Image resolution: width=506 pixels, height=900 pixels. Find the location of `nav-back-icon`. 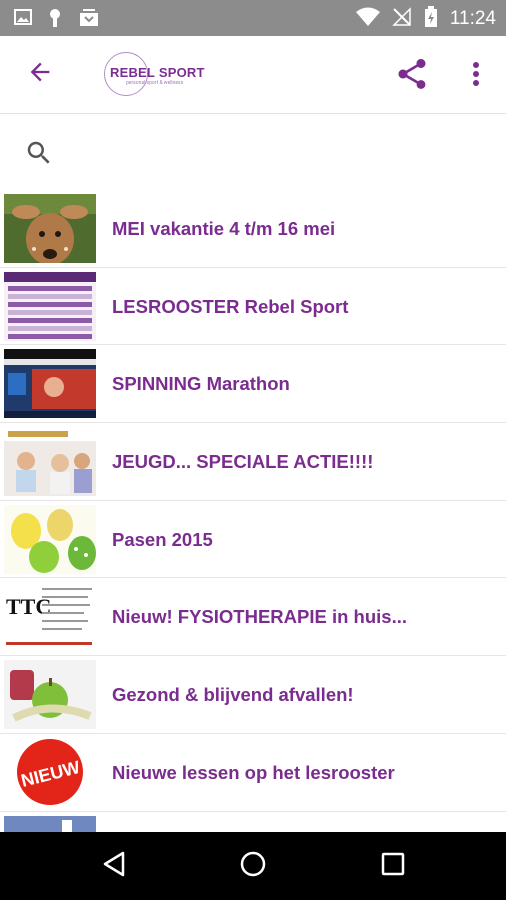

nav-back-icon is located at coordinates (114, 866).